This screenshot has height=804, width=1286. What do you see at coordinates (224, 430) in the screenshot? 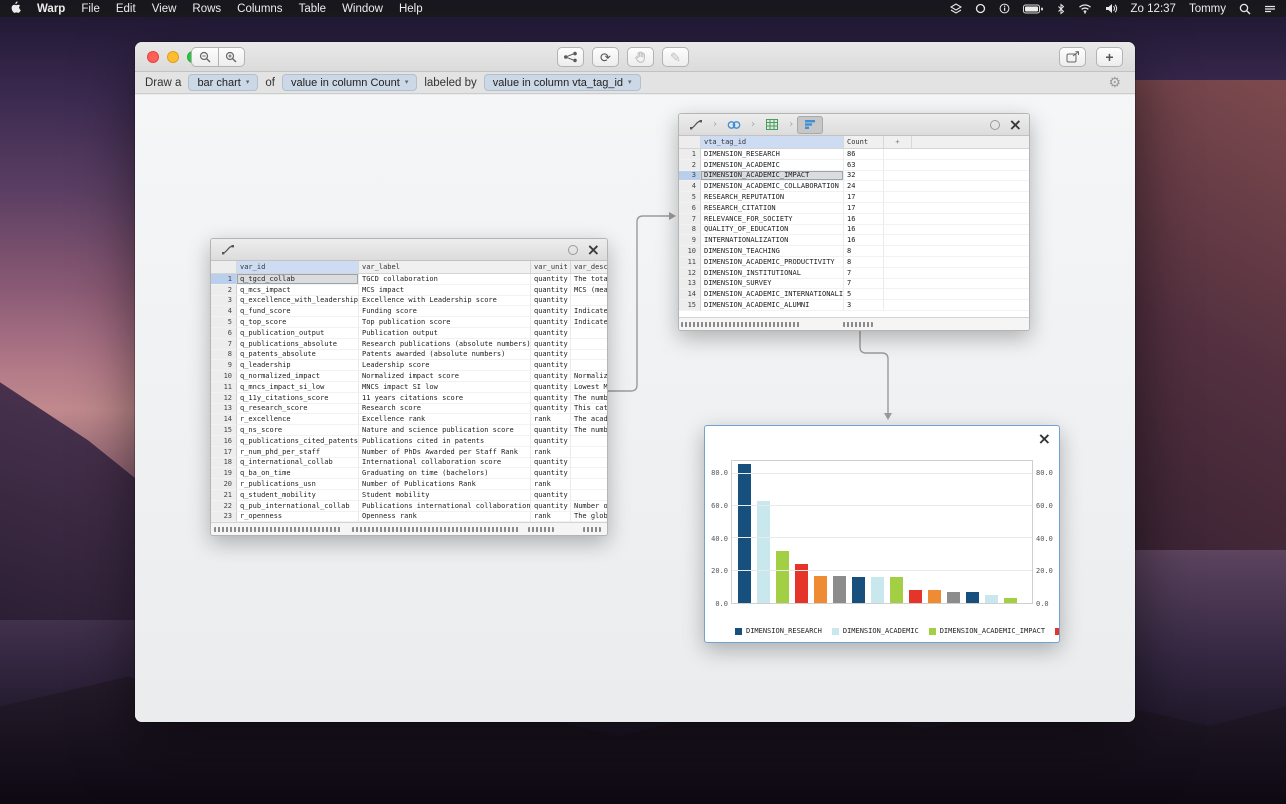
I see `row-number: 15` at bounding box center [224, 430].